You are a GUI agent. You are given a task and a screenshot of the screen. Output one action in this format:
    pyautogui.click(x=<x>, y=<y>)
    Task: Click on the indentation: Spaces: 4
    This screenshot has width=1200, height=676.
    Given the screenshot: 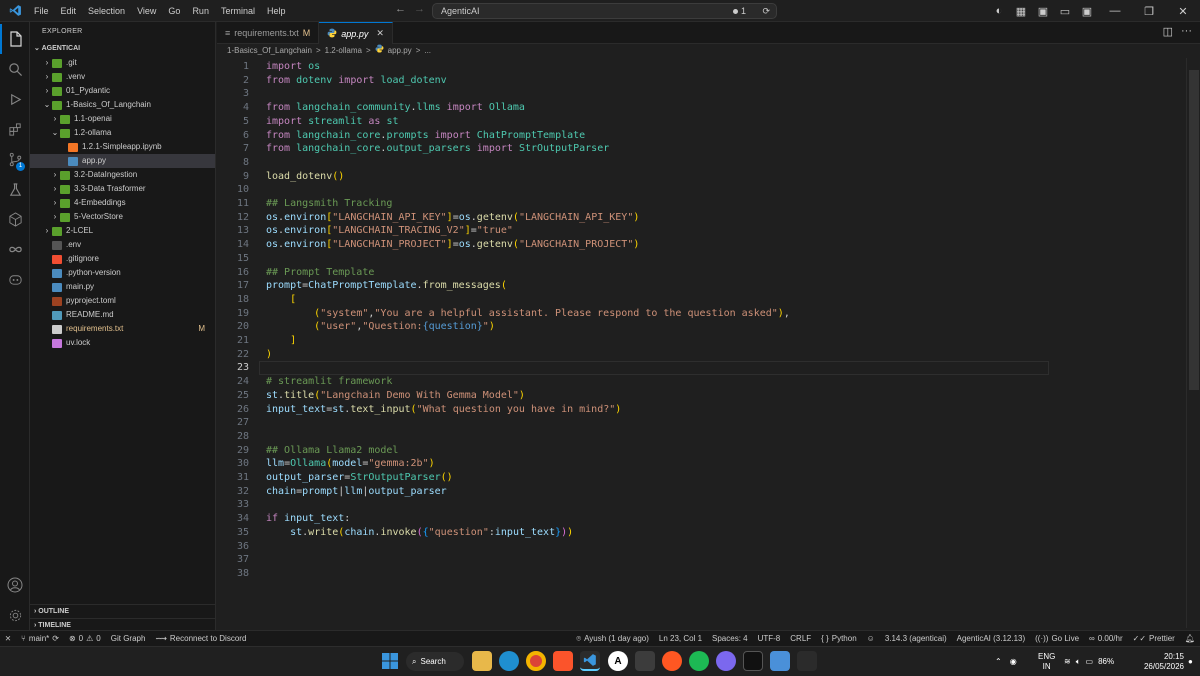 What is the action you would take?
    pyautogui.click(x=730, y=638)
    